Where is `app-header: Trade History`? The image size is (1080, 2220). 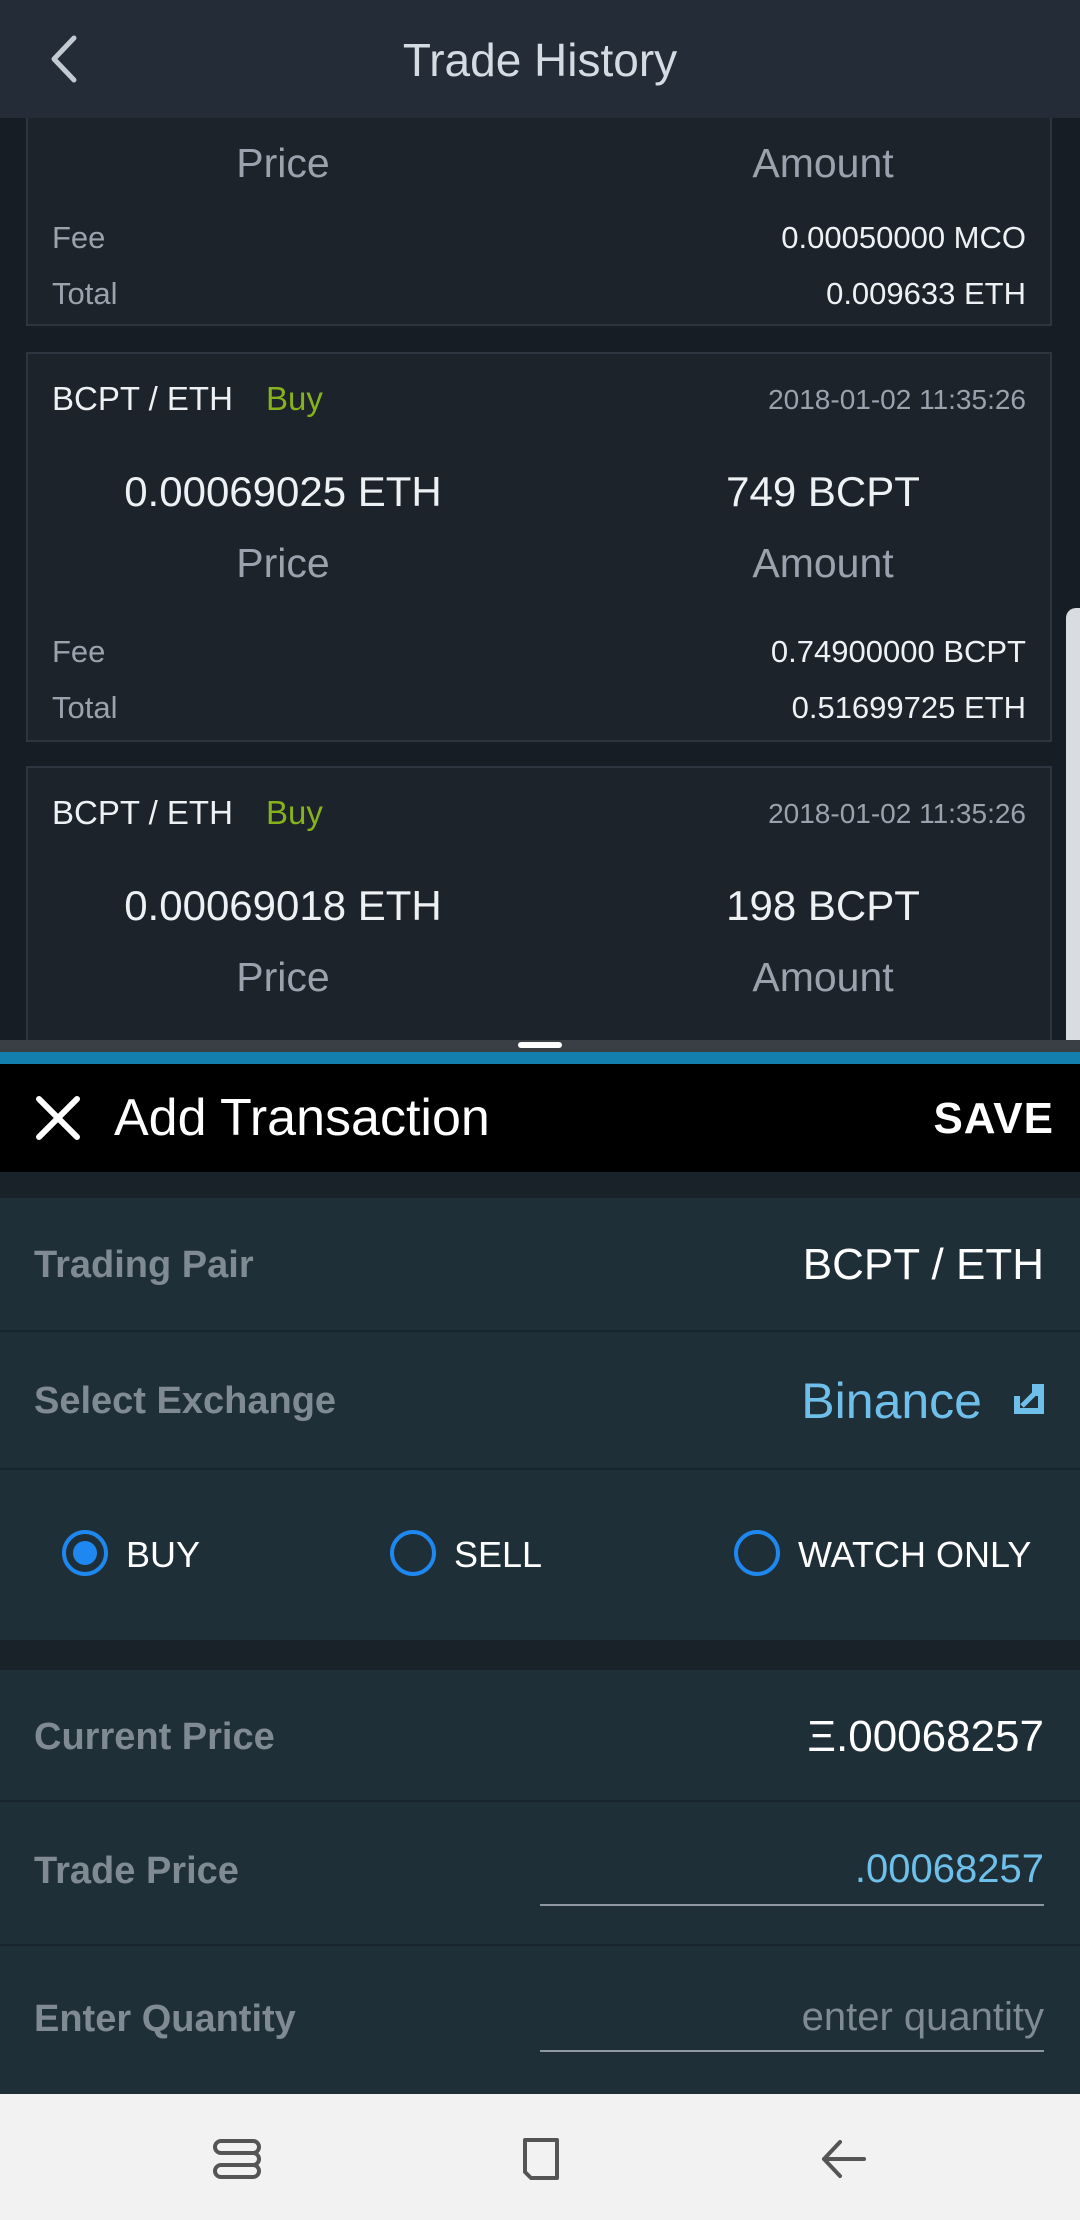 app-header: Trade History is located at coordinates (540, 59).